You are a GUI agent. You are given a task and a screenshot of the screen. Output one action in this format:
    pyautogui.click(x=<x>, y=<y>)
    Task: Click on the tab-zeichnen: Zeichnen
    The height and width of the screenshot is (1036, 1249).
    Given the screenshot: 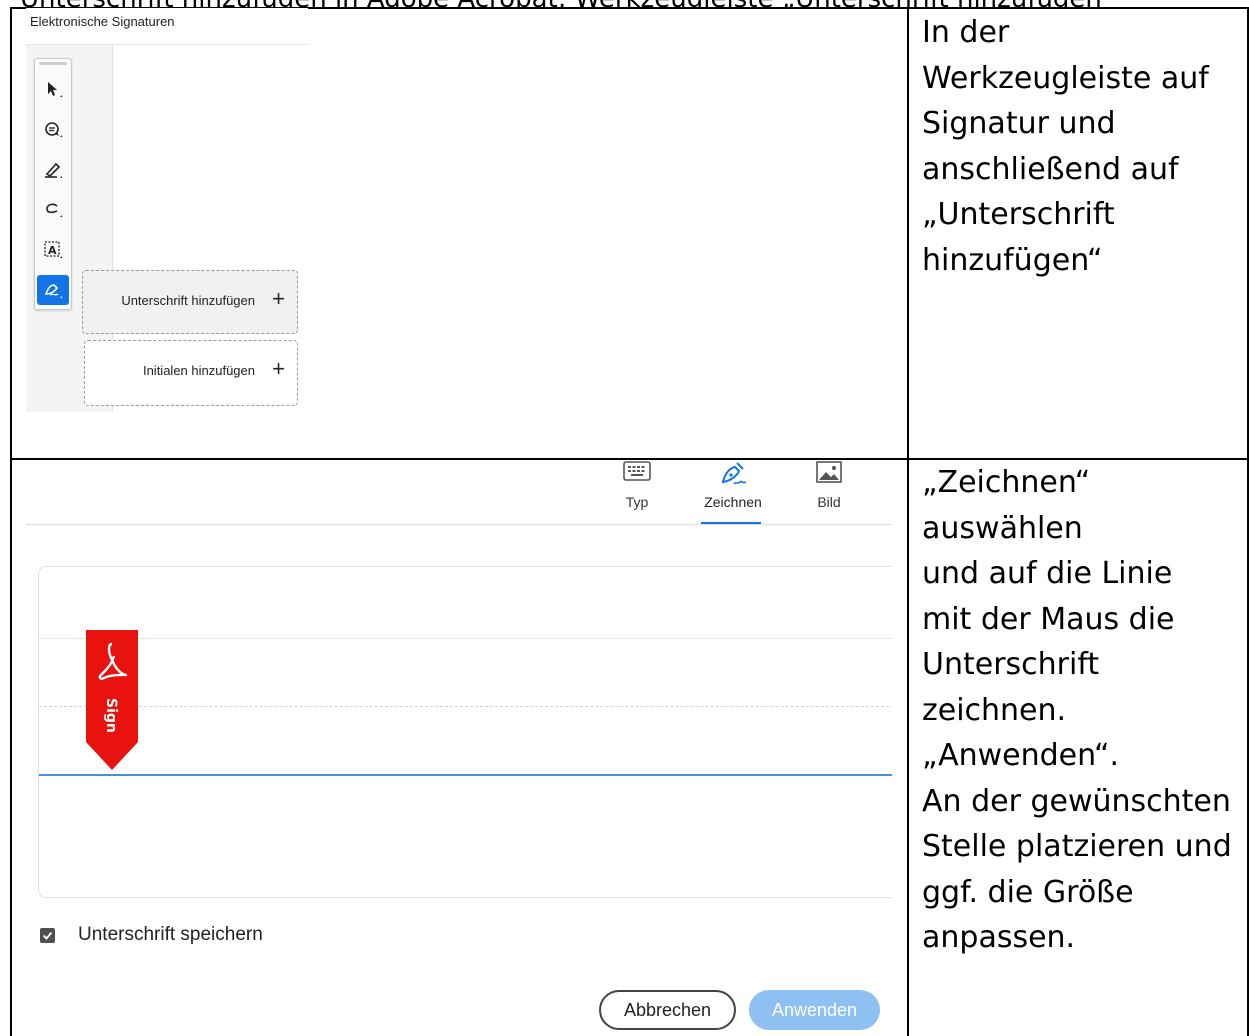 What is the action you would take?
    pyautogui.click(x=733, y=485)
    